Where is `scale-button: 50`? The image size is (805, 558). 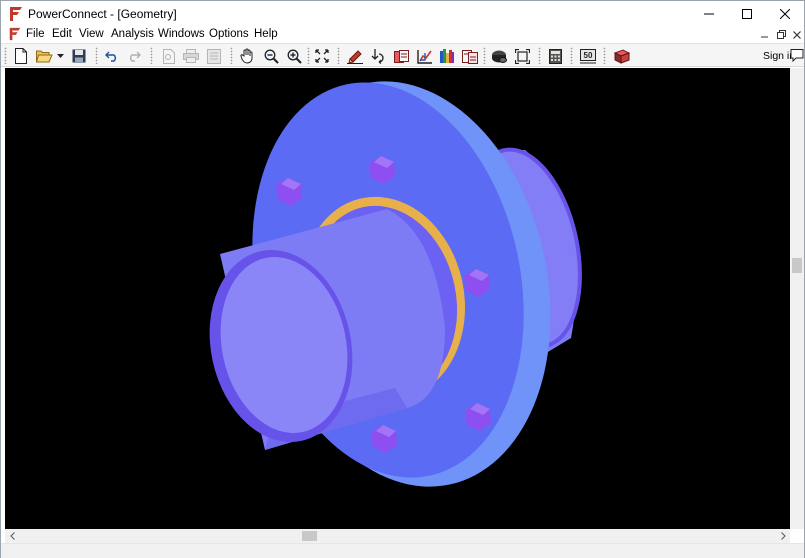 scale-button: 50 is located at coordinates (588, 56).